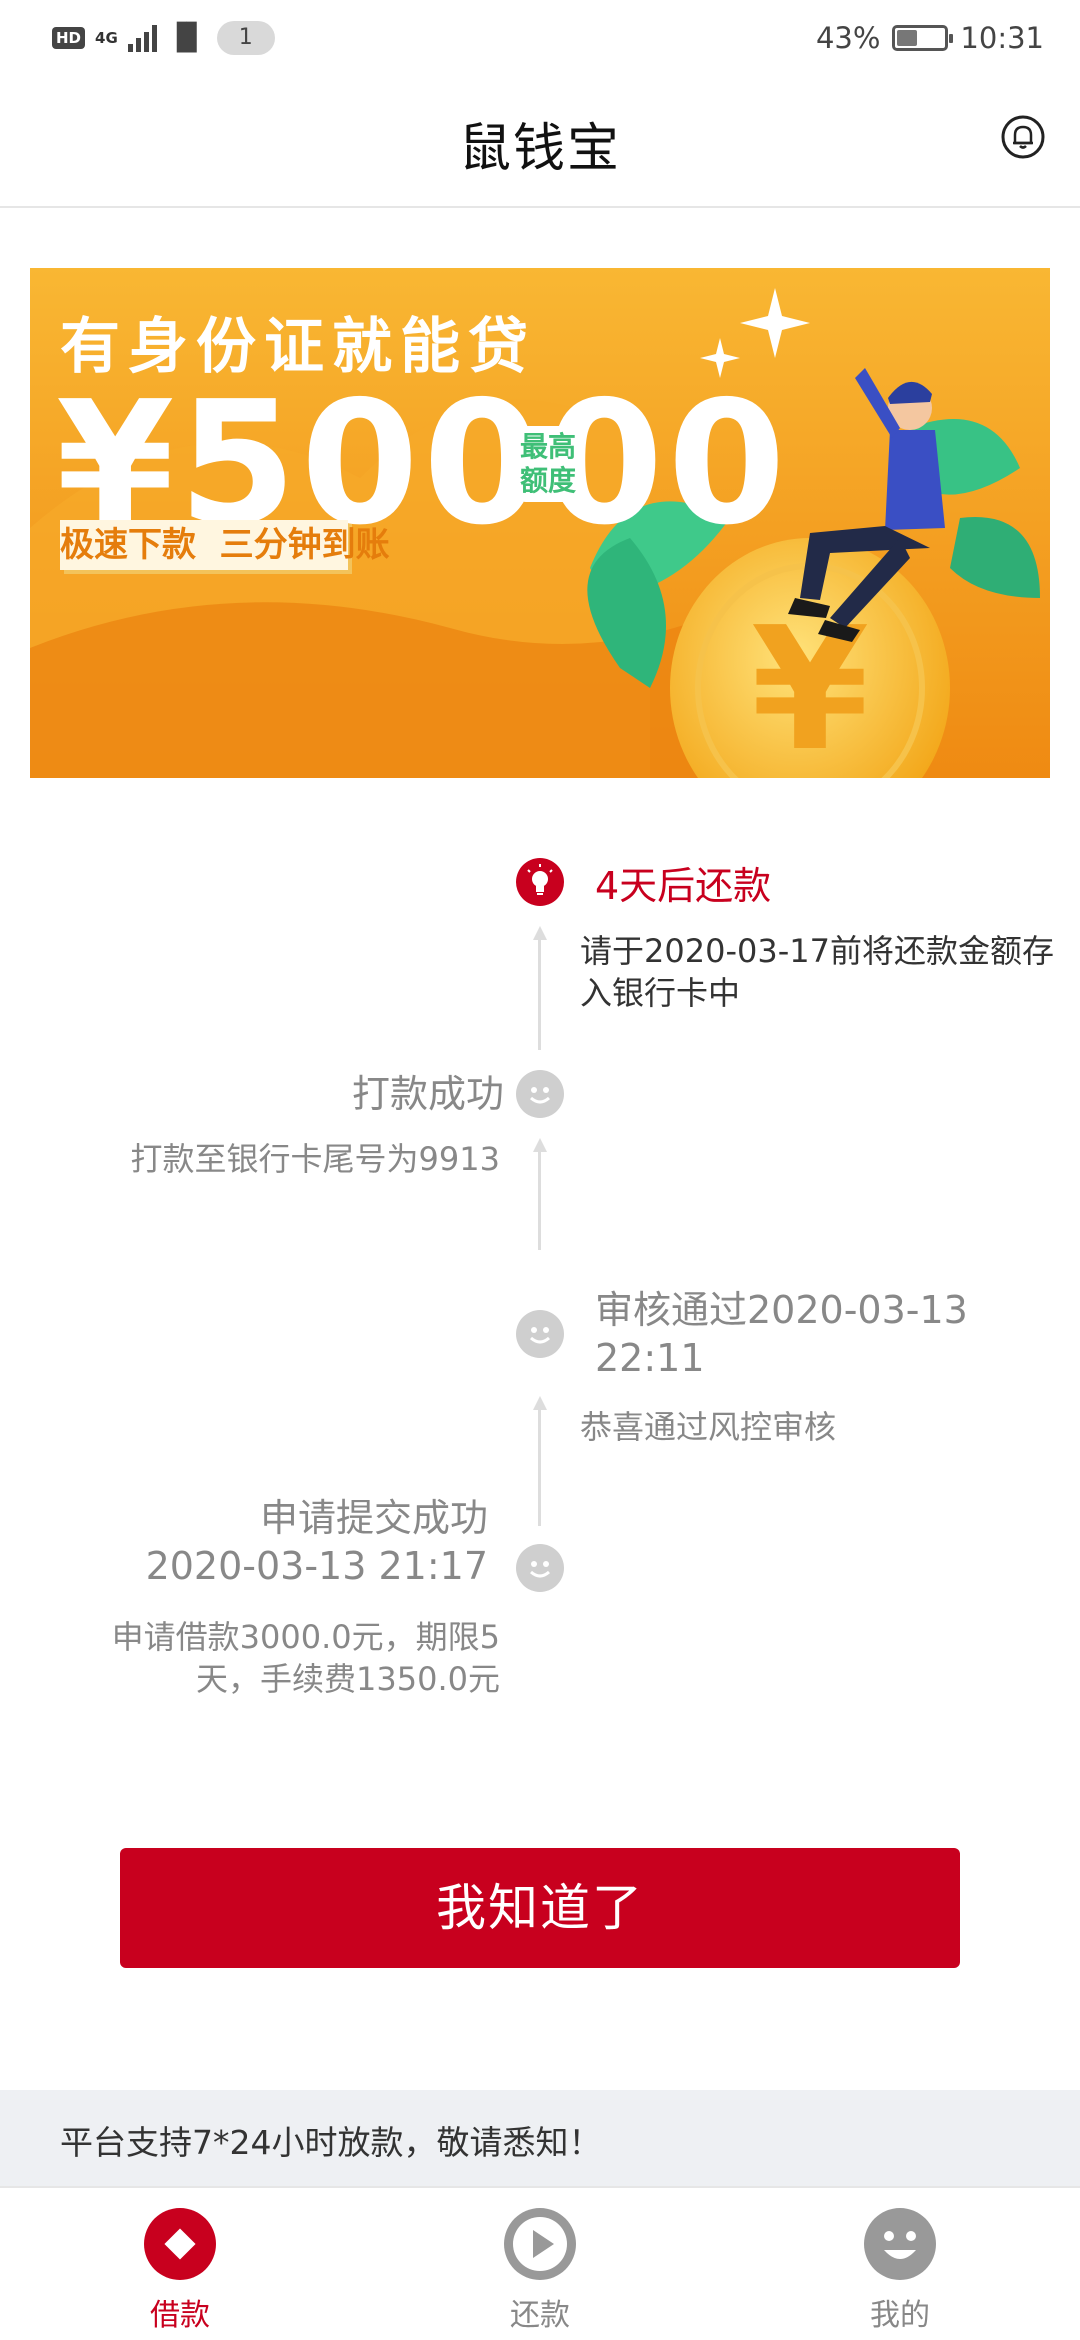  Describe the element at coordinates (245, 38) in the screenshot. I see `notification-count: 1` at that location.